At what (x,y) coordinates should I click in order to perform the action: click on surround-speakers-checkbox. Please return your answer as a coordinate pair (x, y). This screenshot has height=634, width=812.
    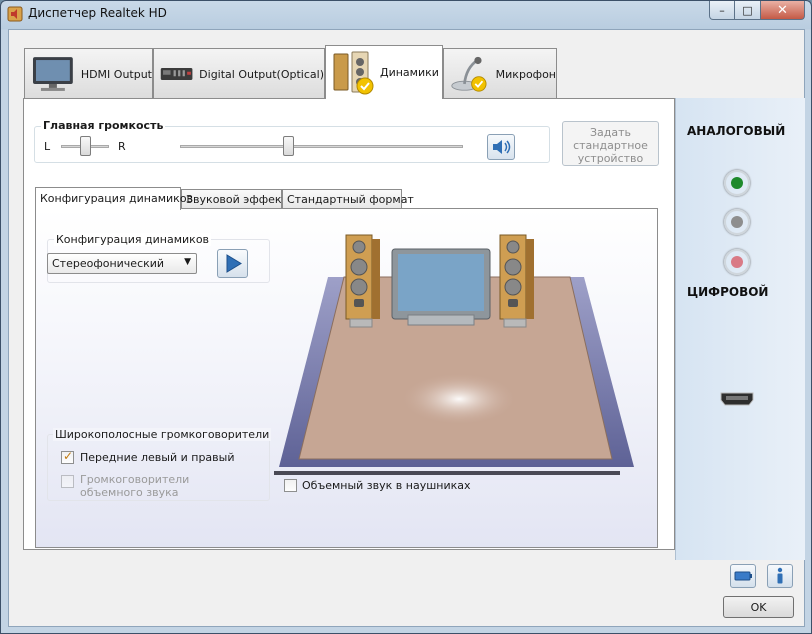
    Looking at the image, I should click on (67, 481).